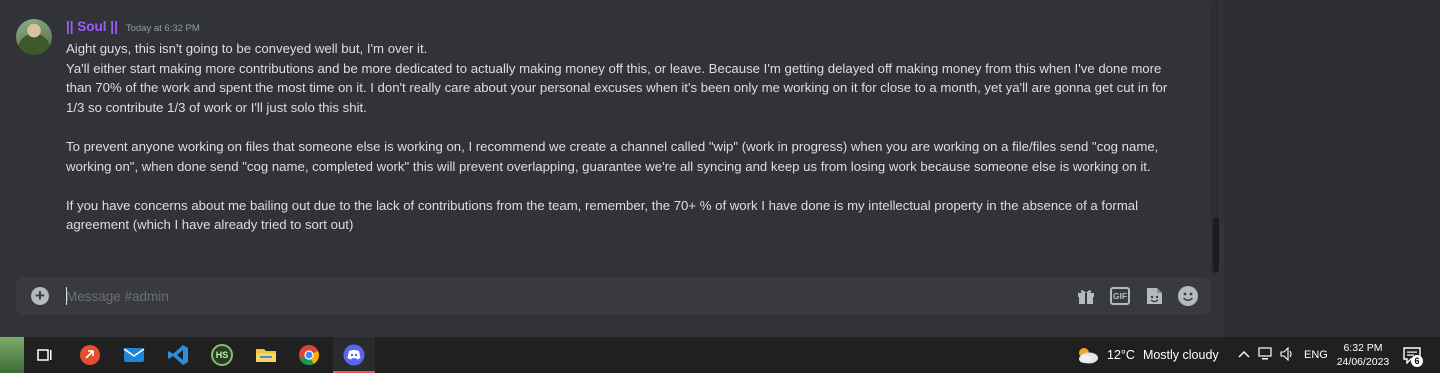  Describe the element at coordinates (178, 355) in the screenshot. I see `vscode-icon` at that location.